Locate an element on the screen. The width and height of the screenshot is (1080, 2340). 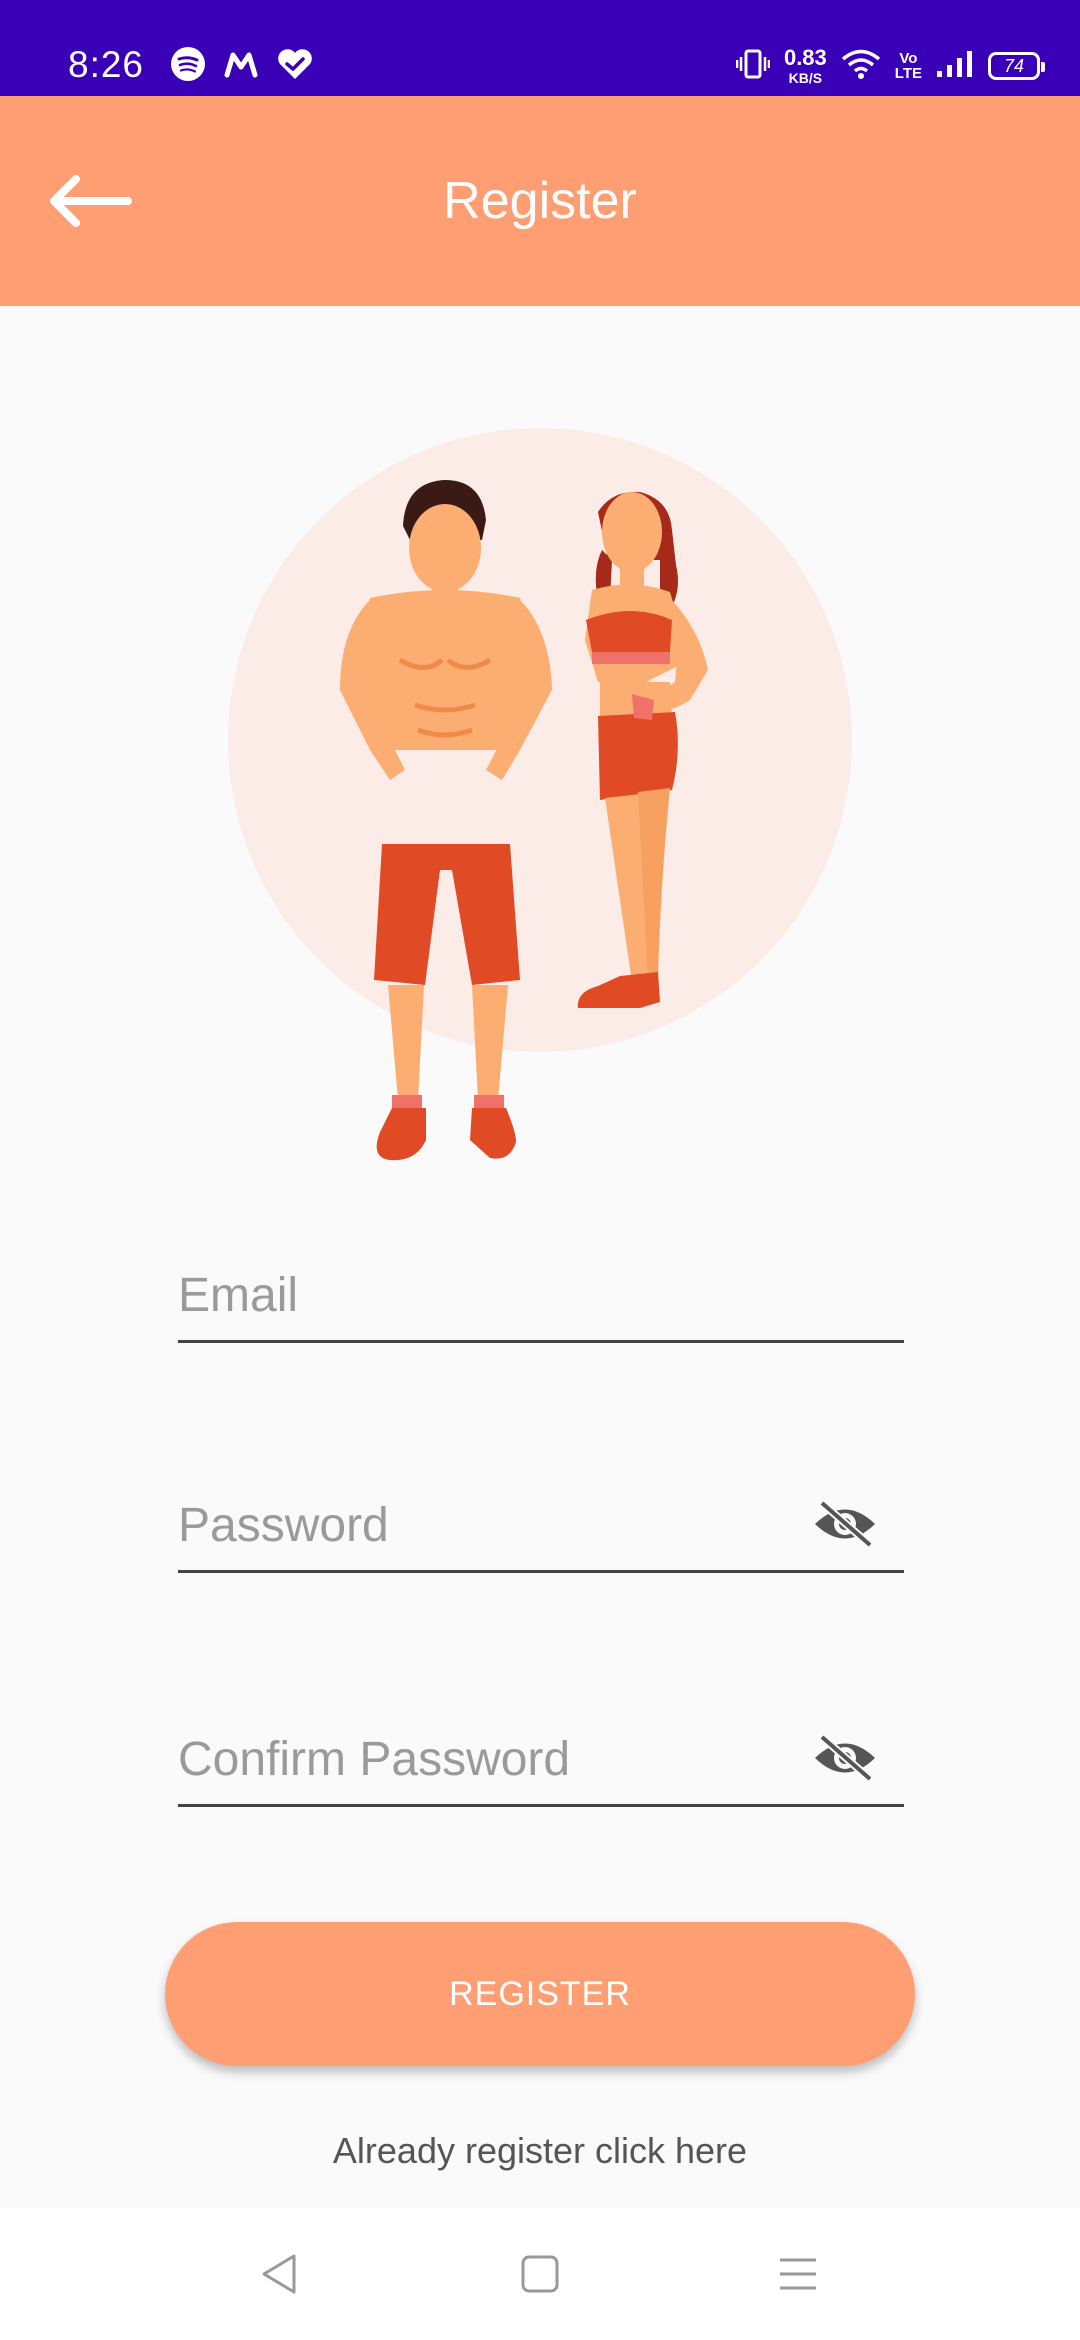
navigation-bar is located at coordinates (540, 2274).